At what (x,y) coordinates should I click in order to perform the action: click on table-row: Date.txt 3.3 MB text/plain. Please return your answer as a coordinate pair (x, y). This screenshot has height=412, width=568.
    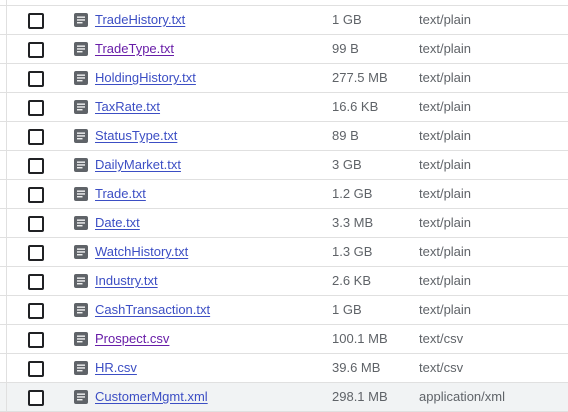
    Looking at the image, I should click on (284, 223).